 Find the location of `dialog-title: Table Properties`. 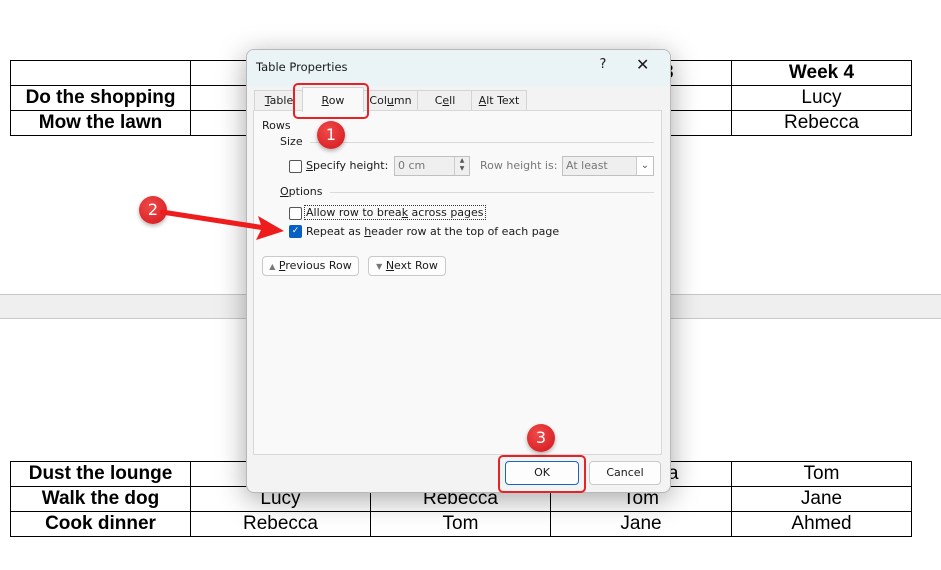

dialog-title: Table Properties is located at coordinates (302, 67).